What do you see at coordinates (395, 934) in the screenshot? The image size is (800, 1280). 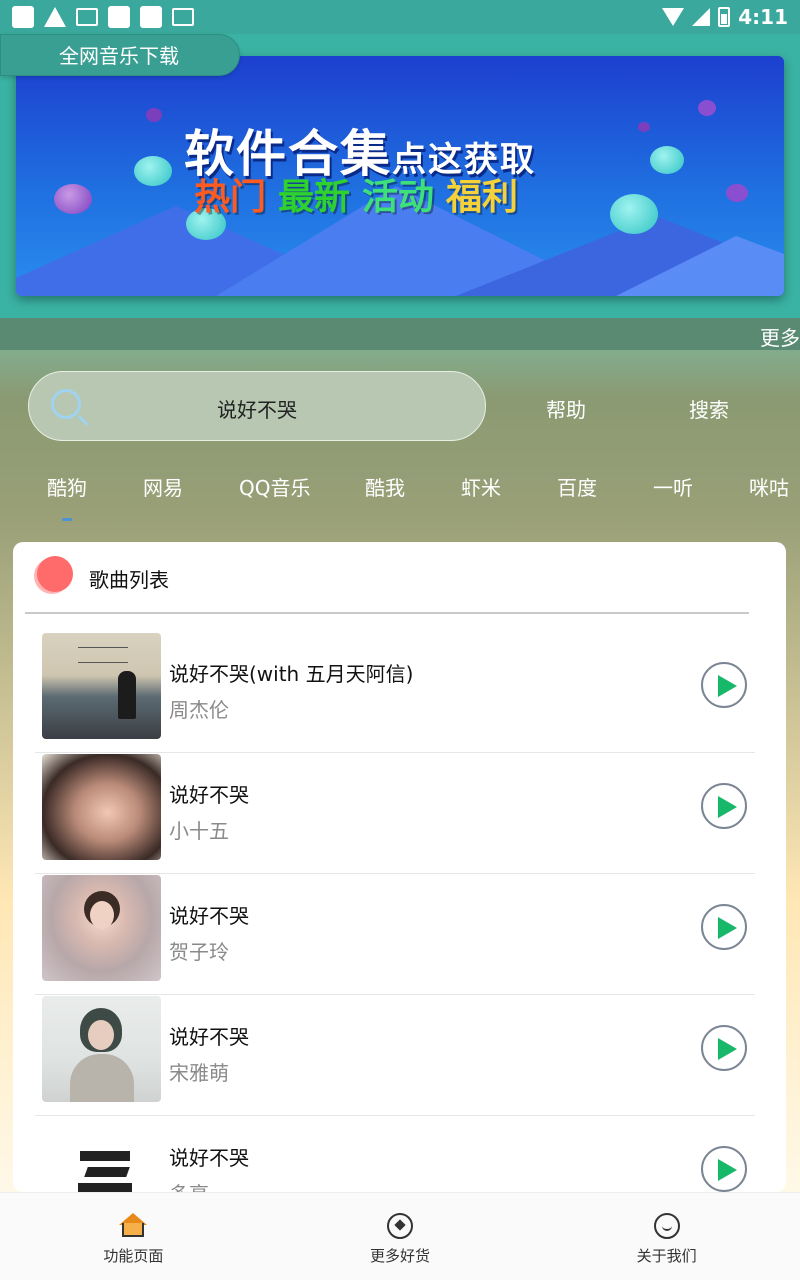 I see `song-row: 说好不哭 贺子玲` at bounding box center [395, 934].